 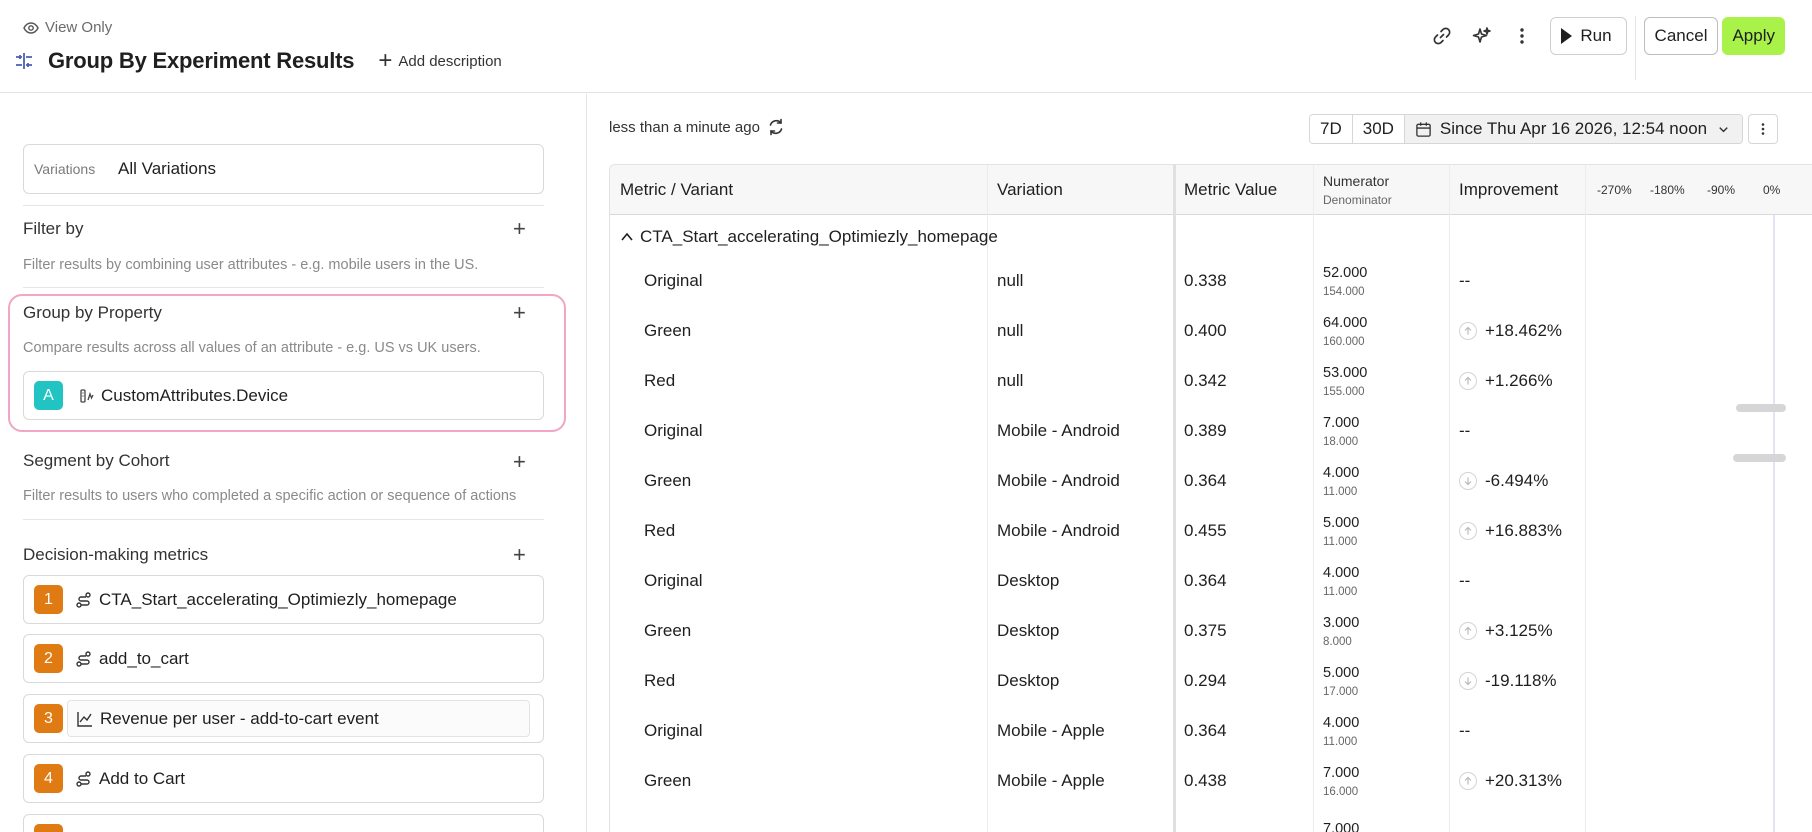 What do you see at coordinates (1681, 36) in the screenshot?
I see `cancel-button: Cancel` at bounding box center [1681, 36].